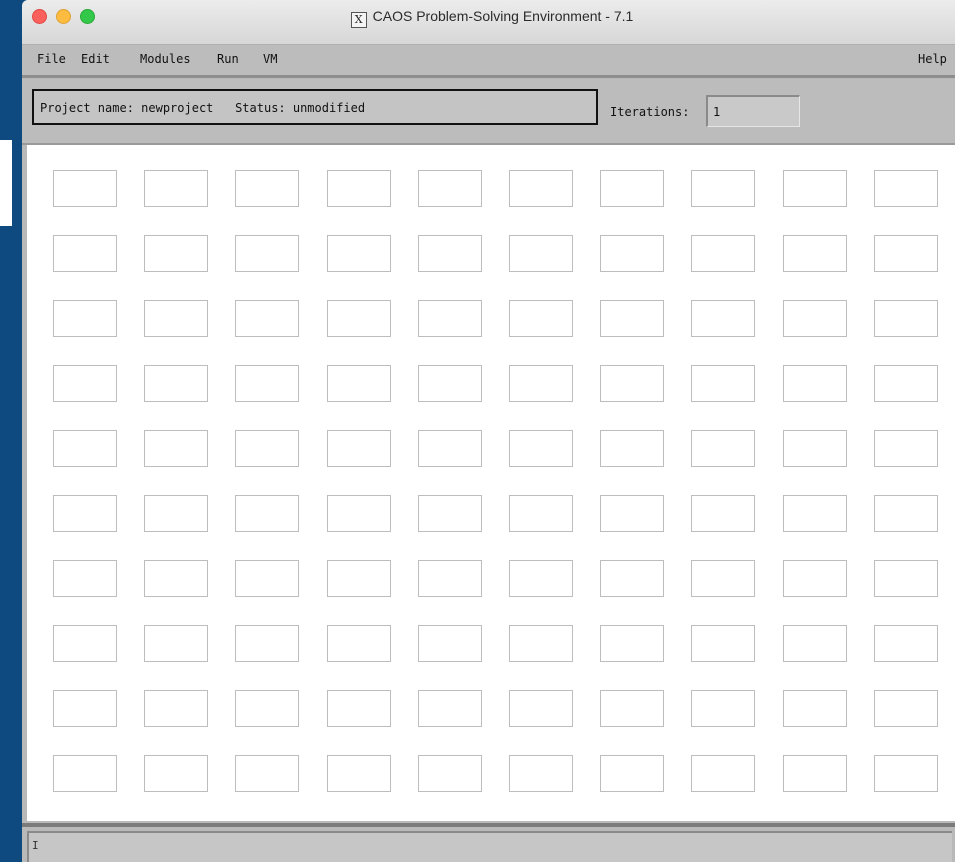  Describe the element at coordinates (270, 59) in the screenshot. I see `menu-vm: VM` at that location.